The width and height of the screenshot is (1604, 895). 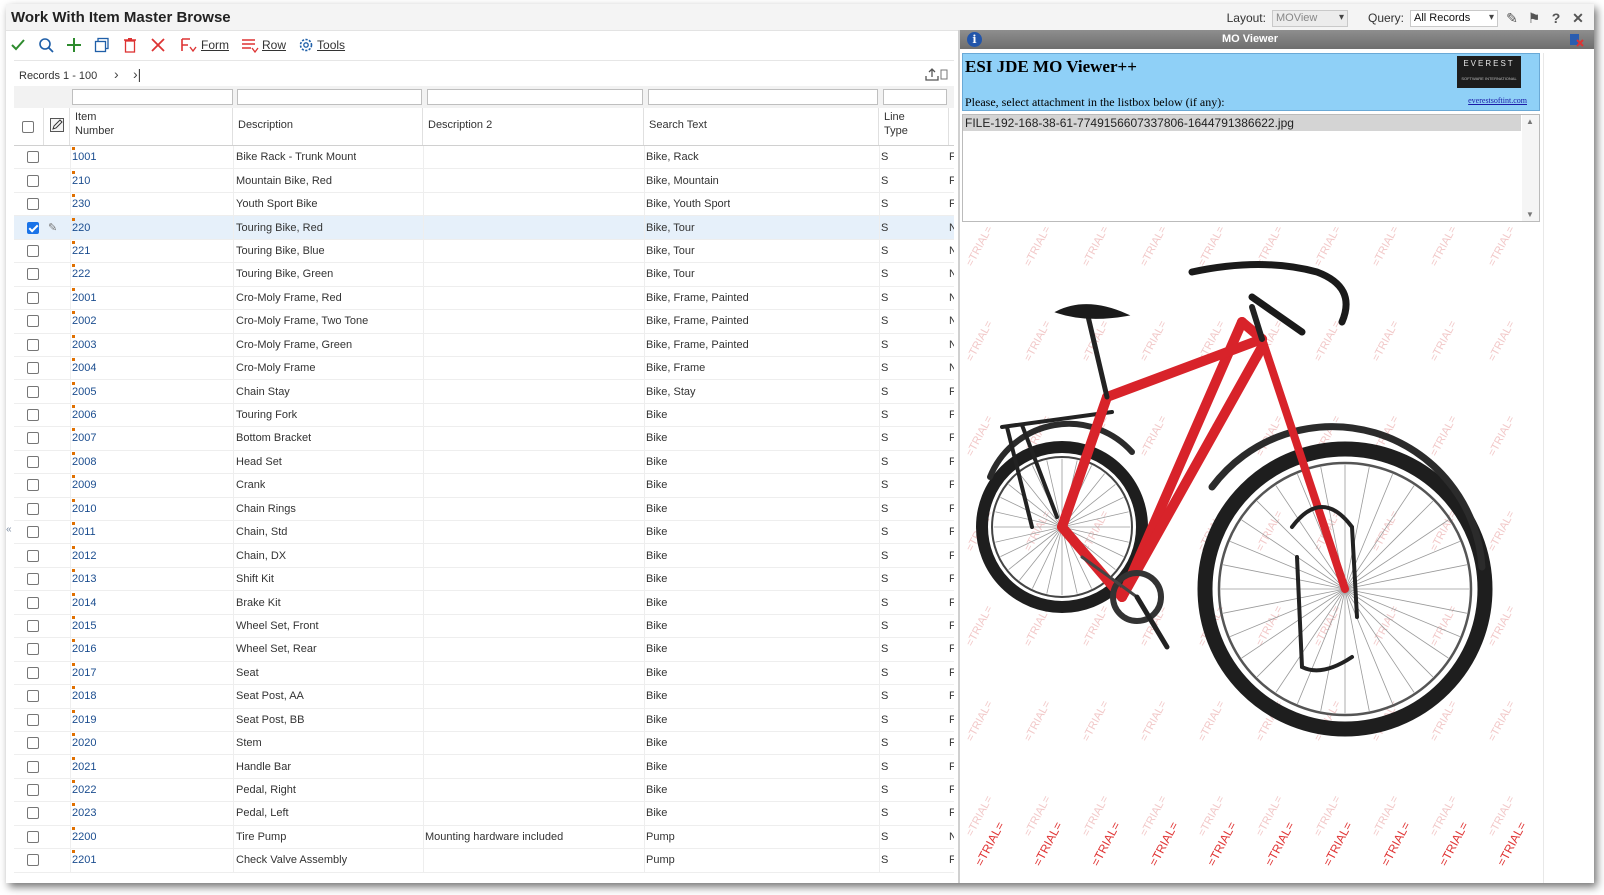 What do you see at coordinates (18, 45) in the screenshot?
I see `select-button` at bounding box center [18, 45].